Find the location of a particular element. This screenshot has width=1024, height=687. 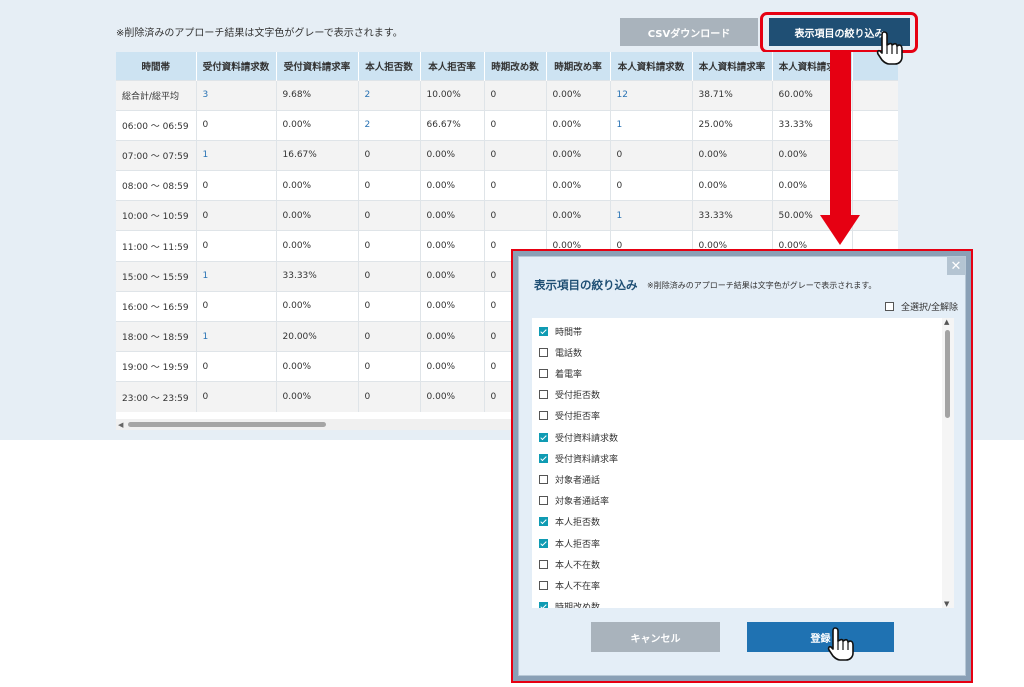

column-option-label: 時期改め数 is located at coordinates (577, 604).